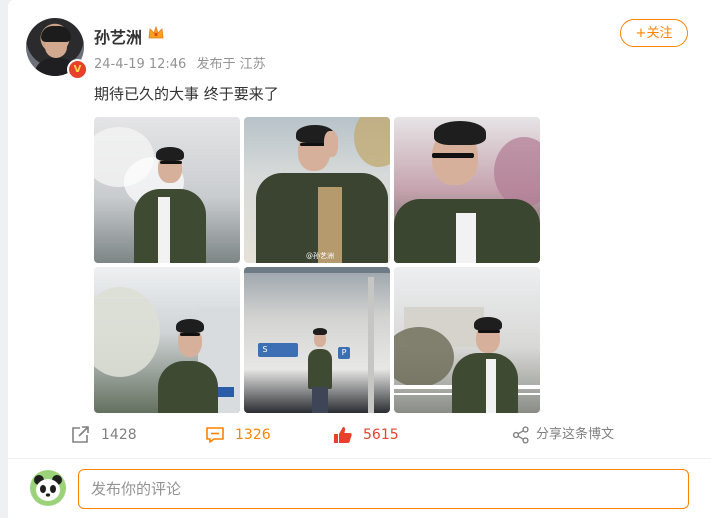 This screenshot has width=711, height=518. What do you see at coordinates (118, 36) in the screenshot?
I see `author-name: 孙艺洲` at bounding box center [118, 36].